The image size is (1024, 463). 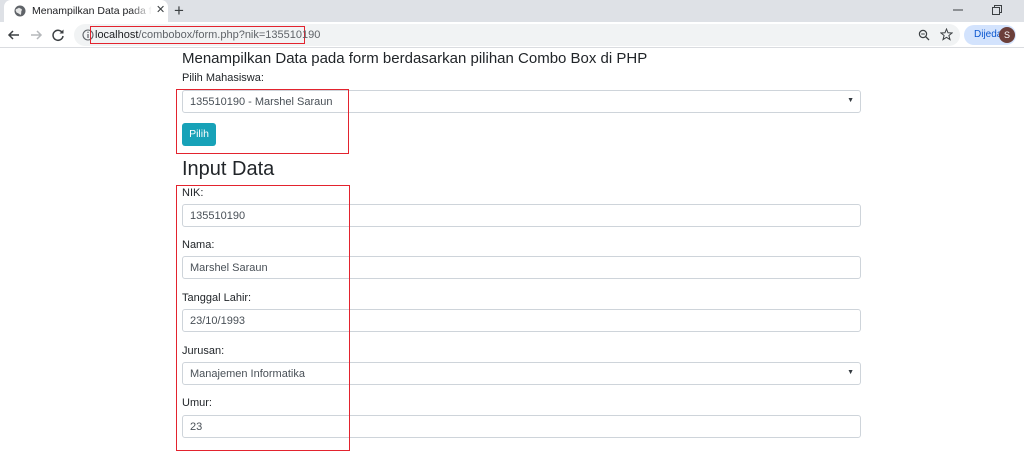 What do you see at coordinates (58, 35) in the screenshot?
I see `reload-icon` at bounding box center [58, 35].